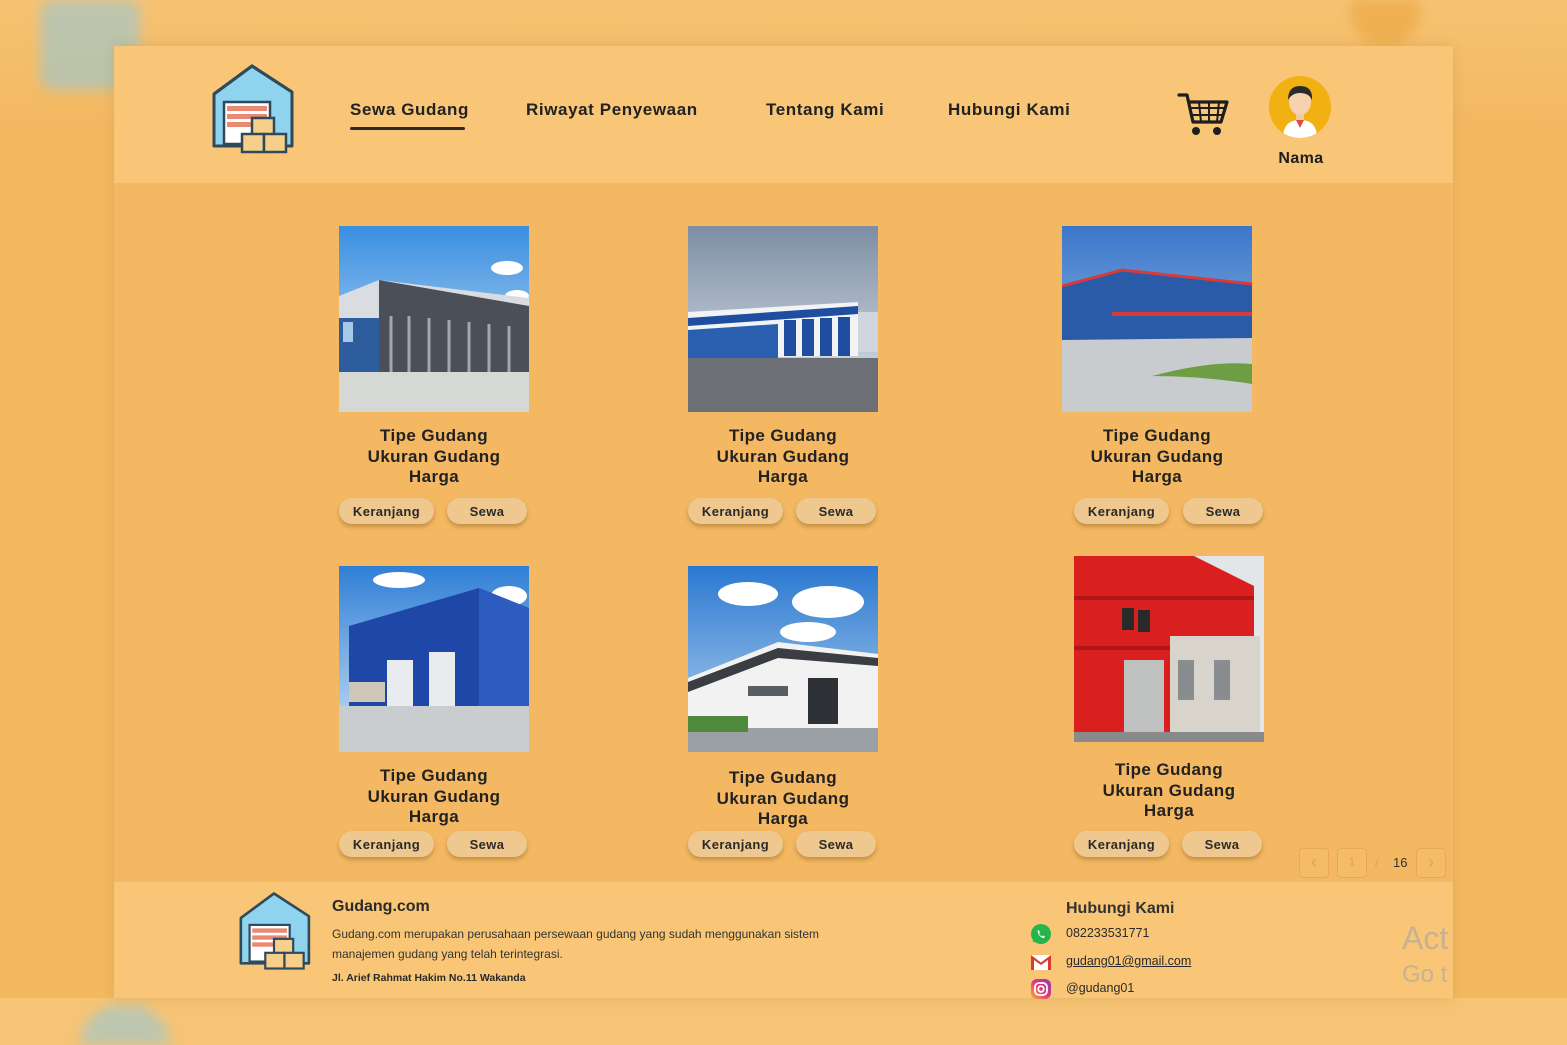  I want to click on footer-address: Jl. Arief Rahmat Hakim No.11 Wakanda, so click(429, 978).